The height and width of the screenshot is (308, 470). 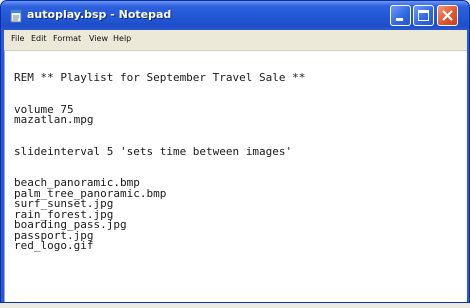 I want to click on menu-format: Format, so click(x=67, y=38).